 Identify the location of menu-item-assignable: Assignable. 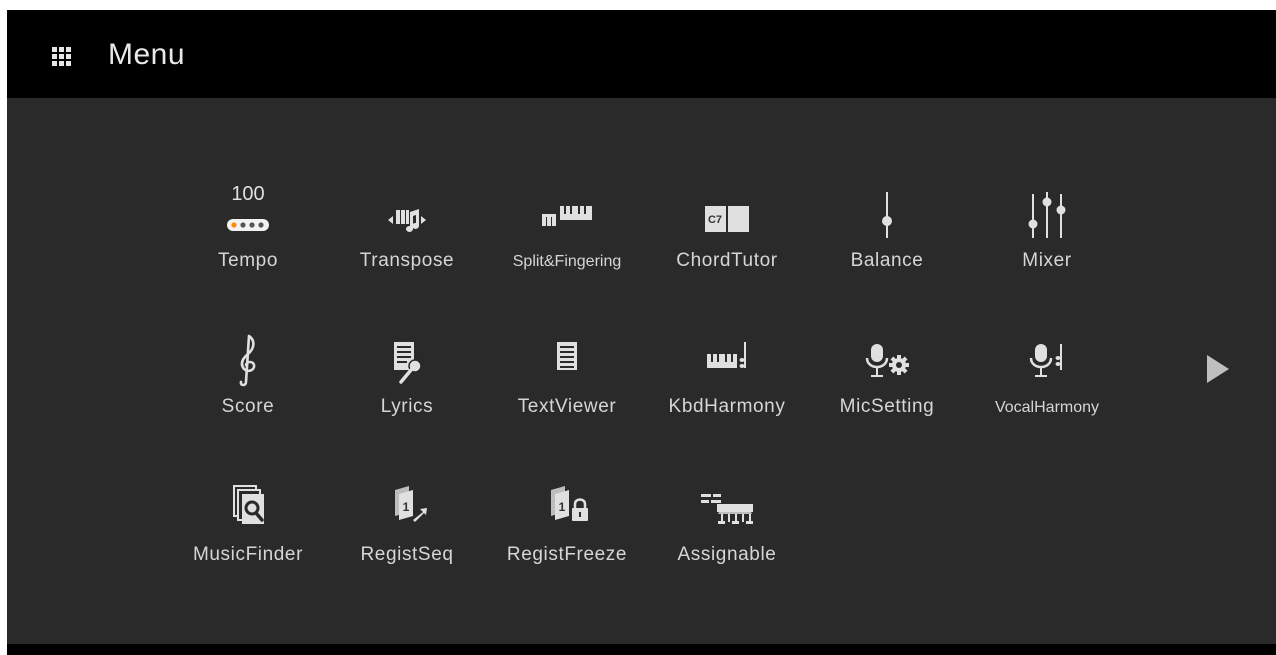
(727, 531).